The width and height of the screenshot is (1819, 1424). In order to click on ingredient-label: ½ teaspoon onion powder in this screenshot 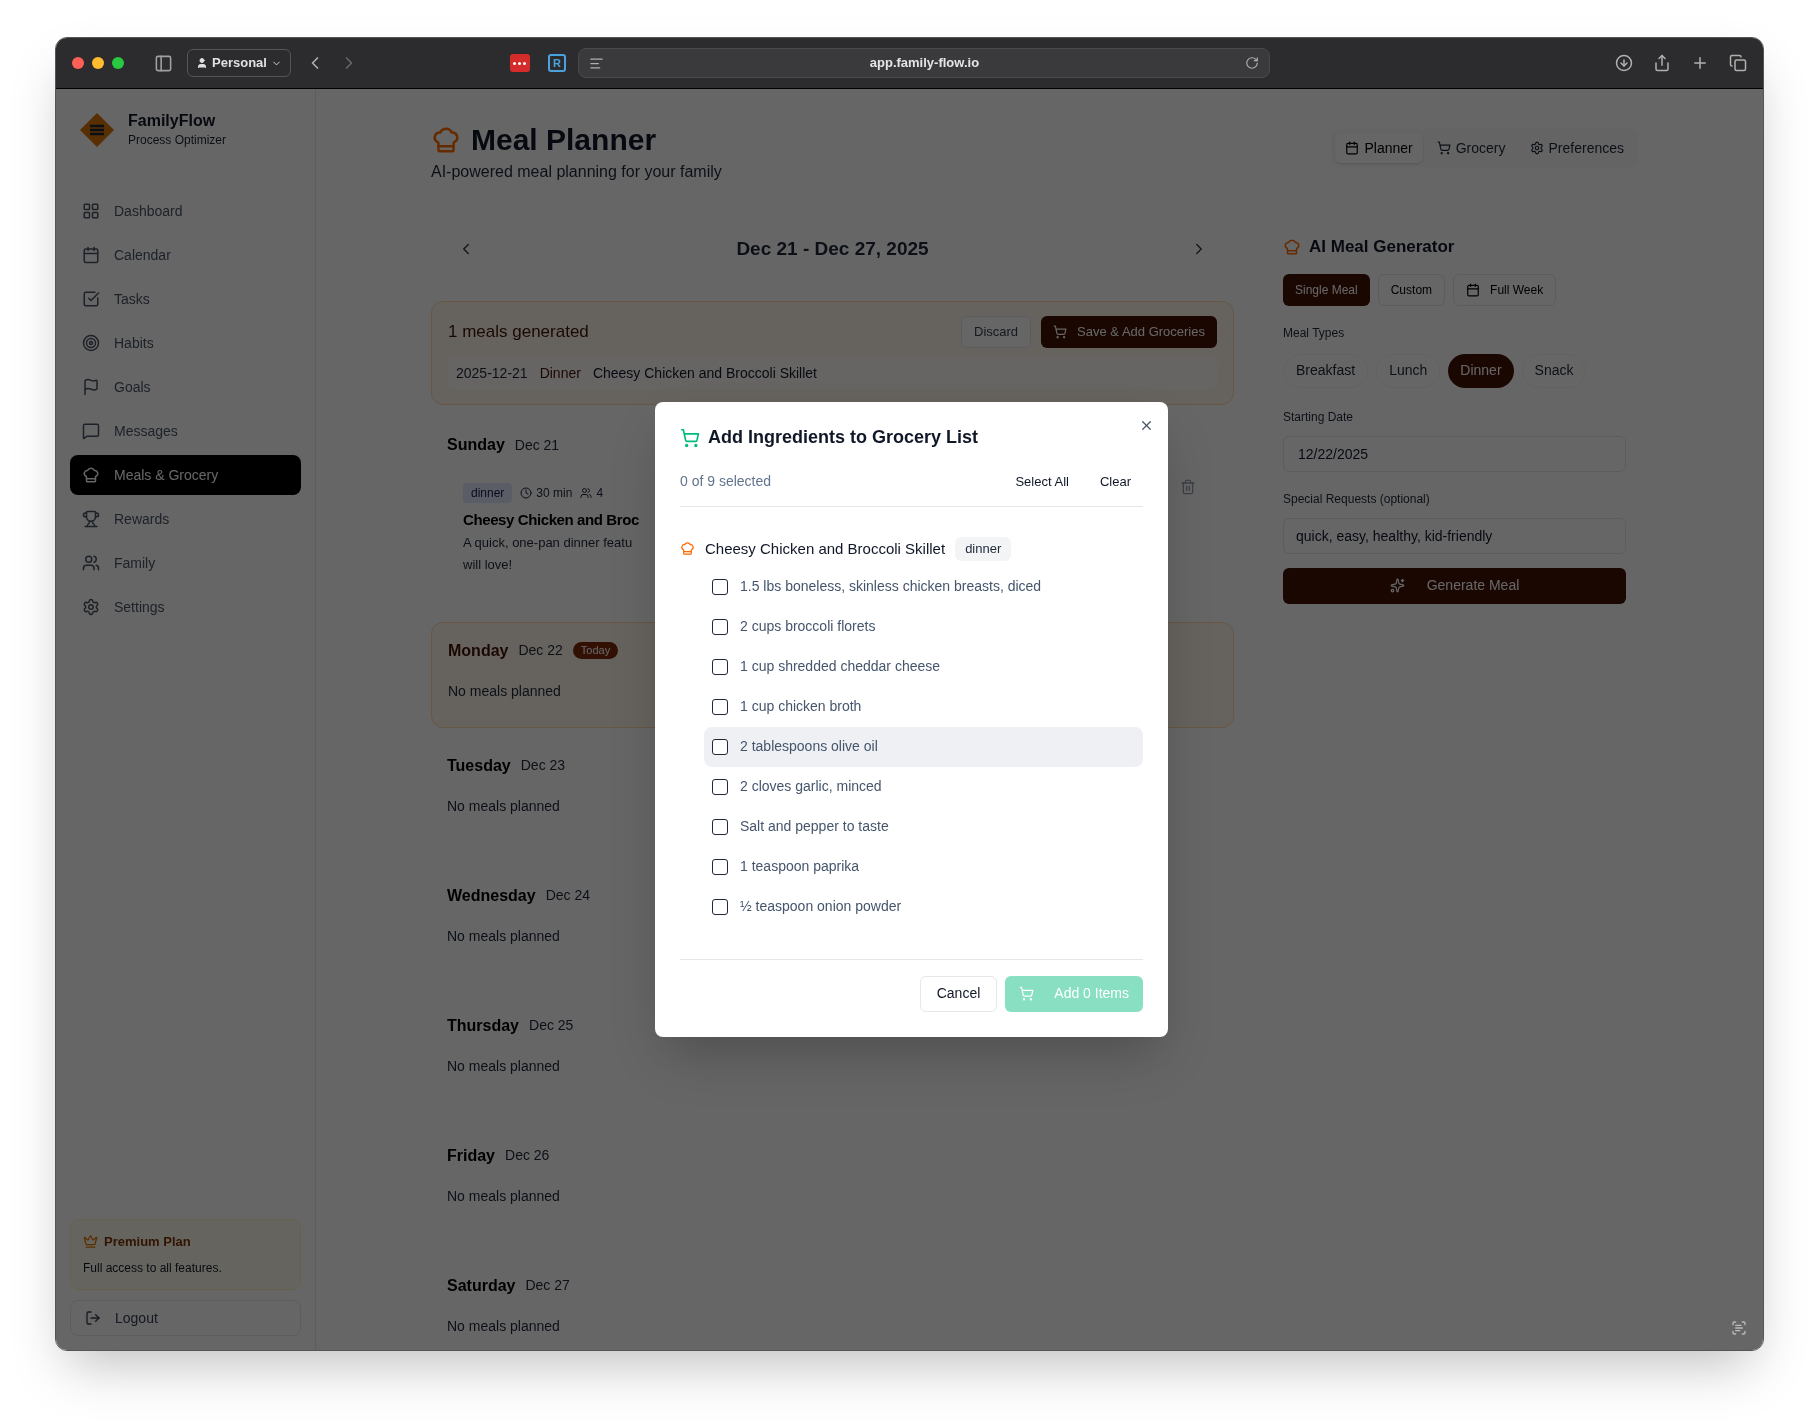, I will do `click(821, 906)`.